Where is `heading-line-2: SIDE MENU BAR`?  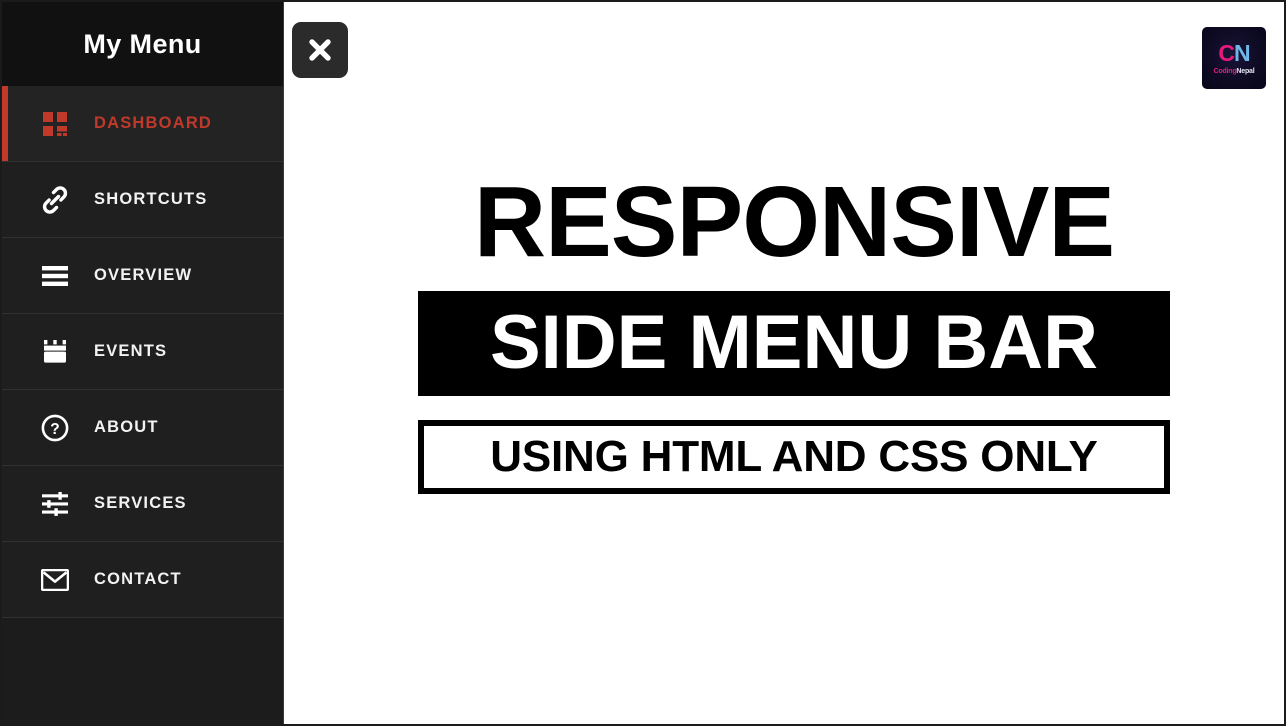 heading-line-2: SIDE MENU BAR is located at coordinates (794, 343).